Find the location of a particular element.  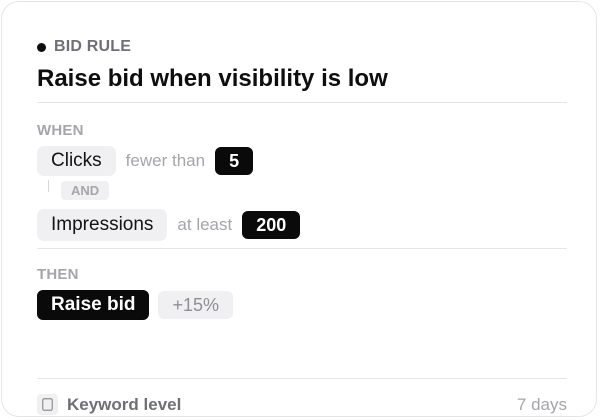

square-icon is located at coordinates (47, 404).